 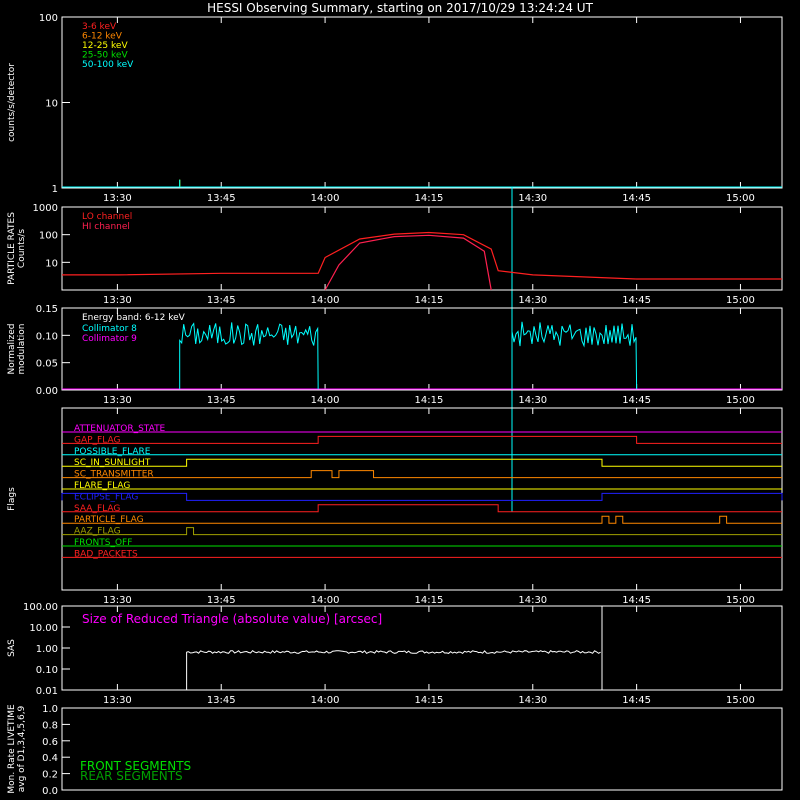 What do you see at coordinates (99, 27) in the screenshot?
I see `count-rates-legend-entry: 3-6 keV` at bounding box center [99, 27].